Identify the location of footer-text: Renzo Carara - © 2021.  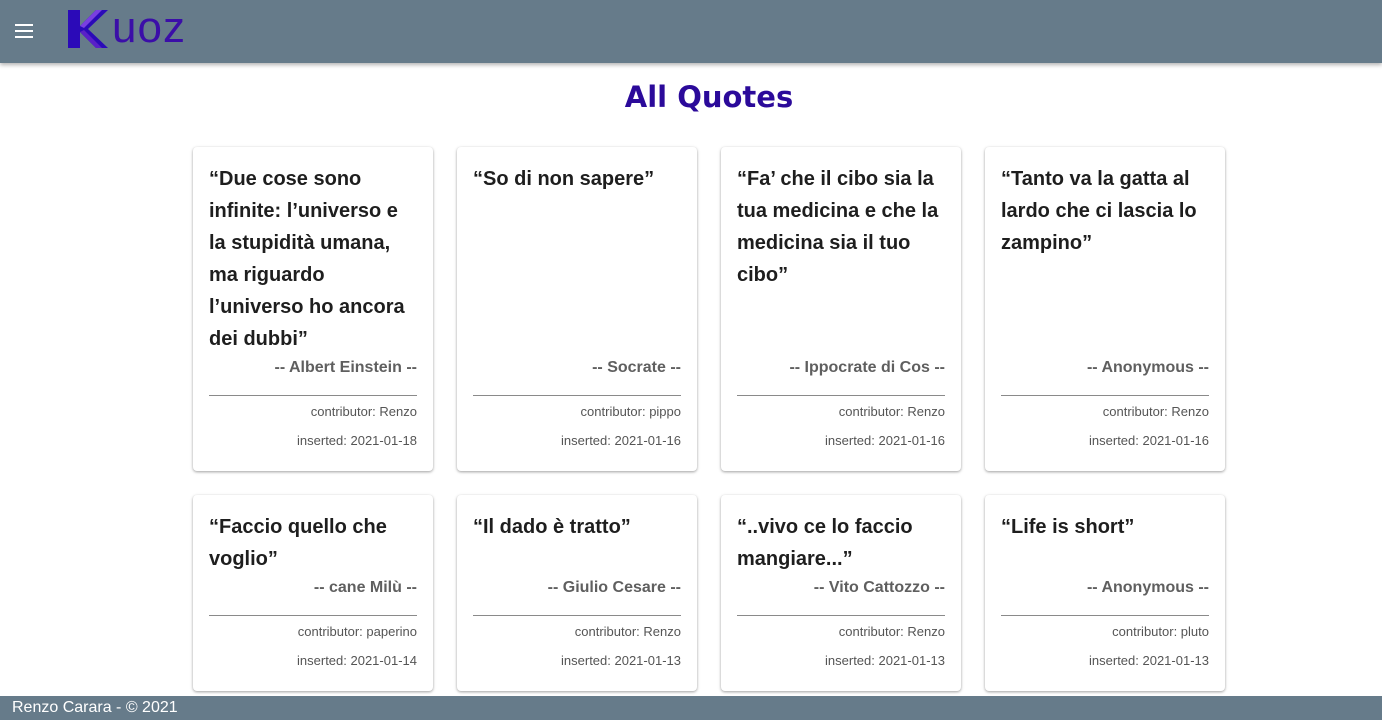
(95, 707).